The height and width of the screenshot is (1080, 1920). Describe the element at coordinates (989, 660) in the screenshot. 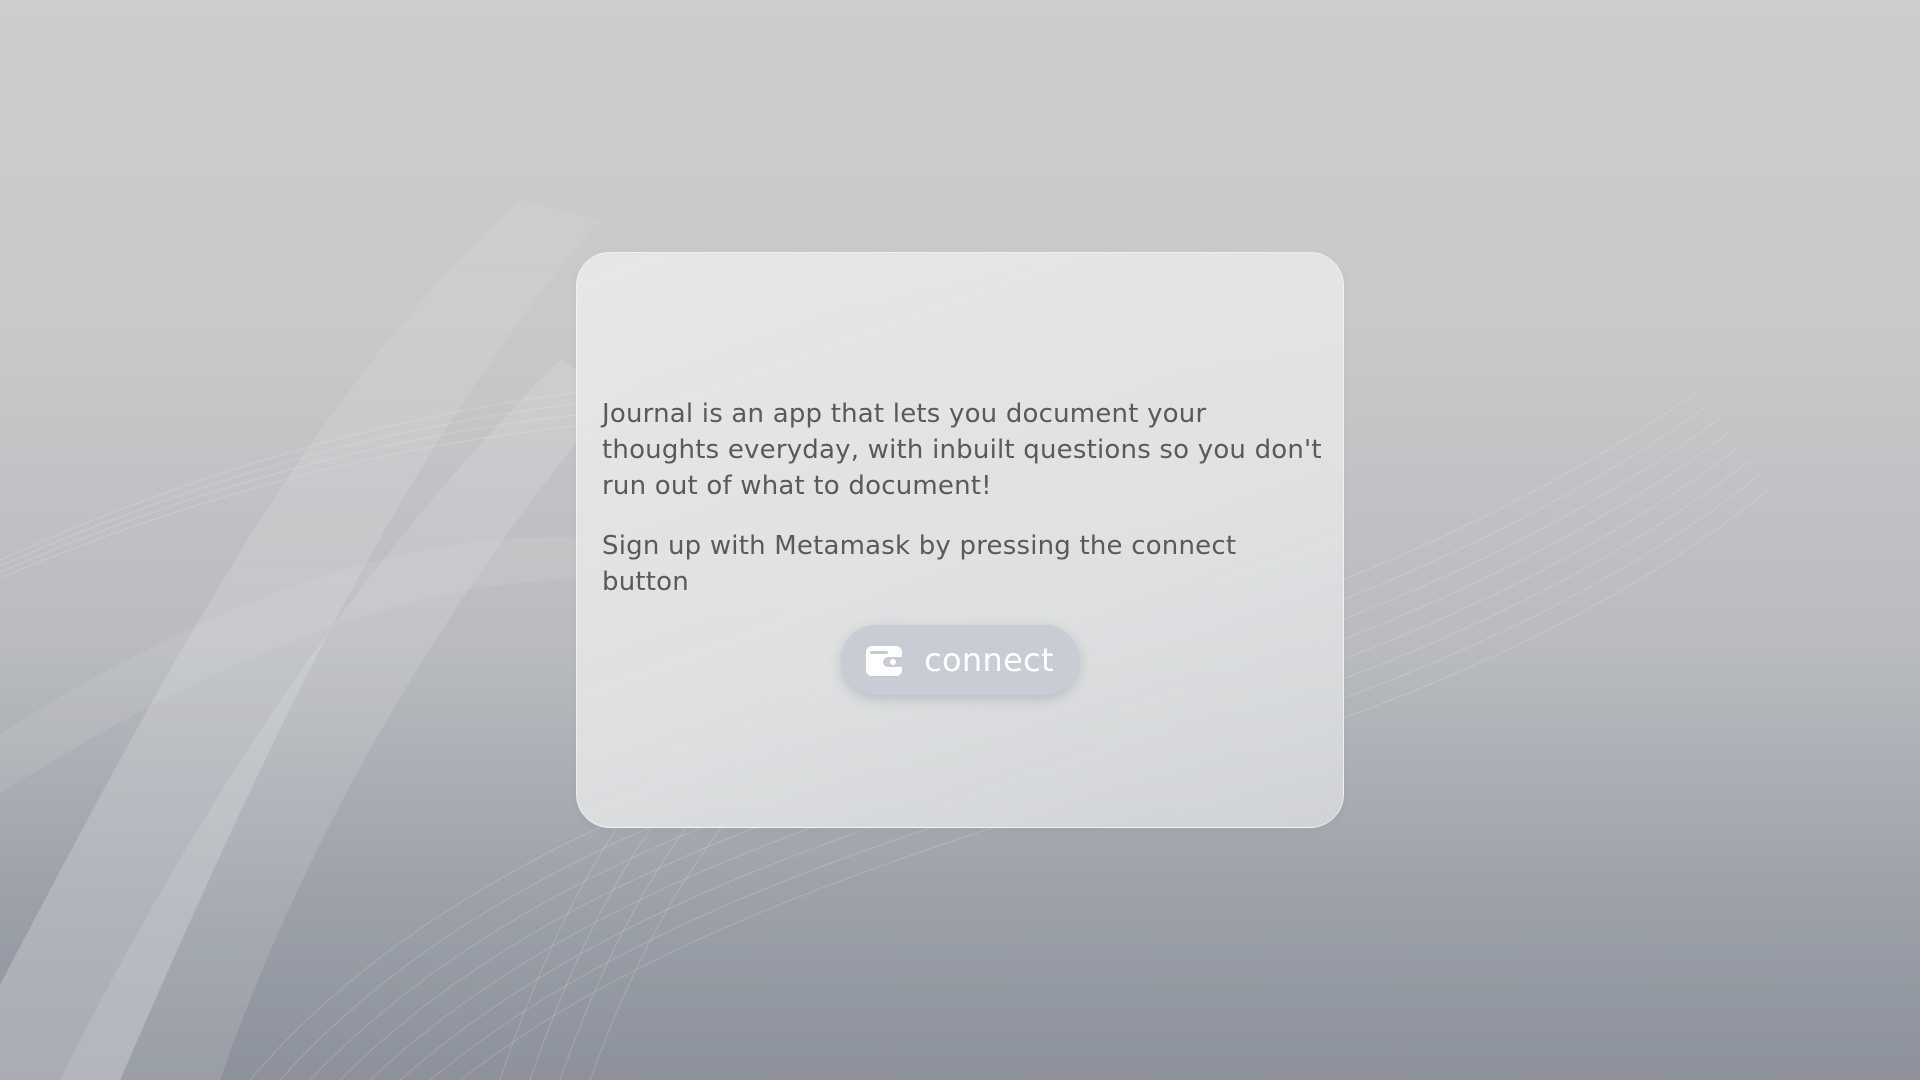

I see `connect-button-label: connect` at that location.